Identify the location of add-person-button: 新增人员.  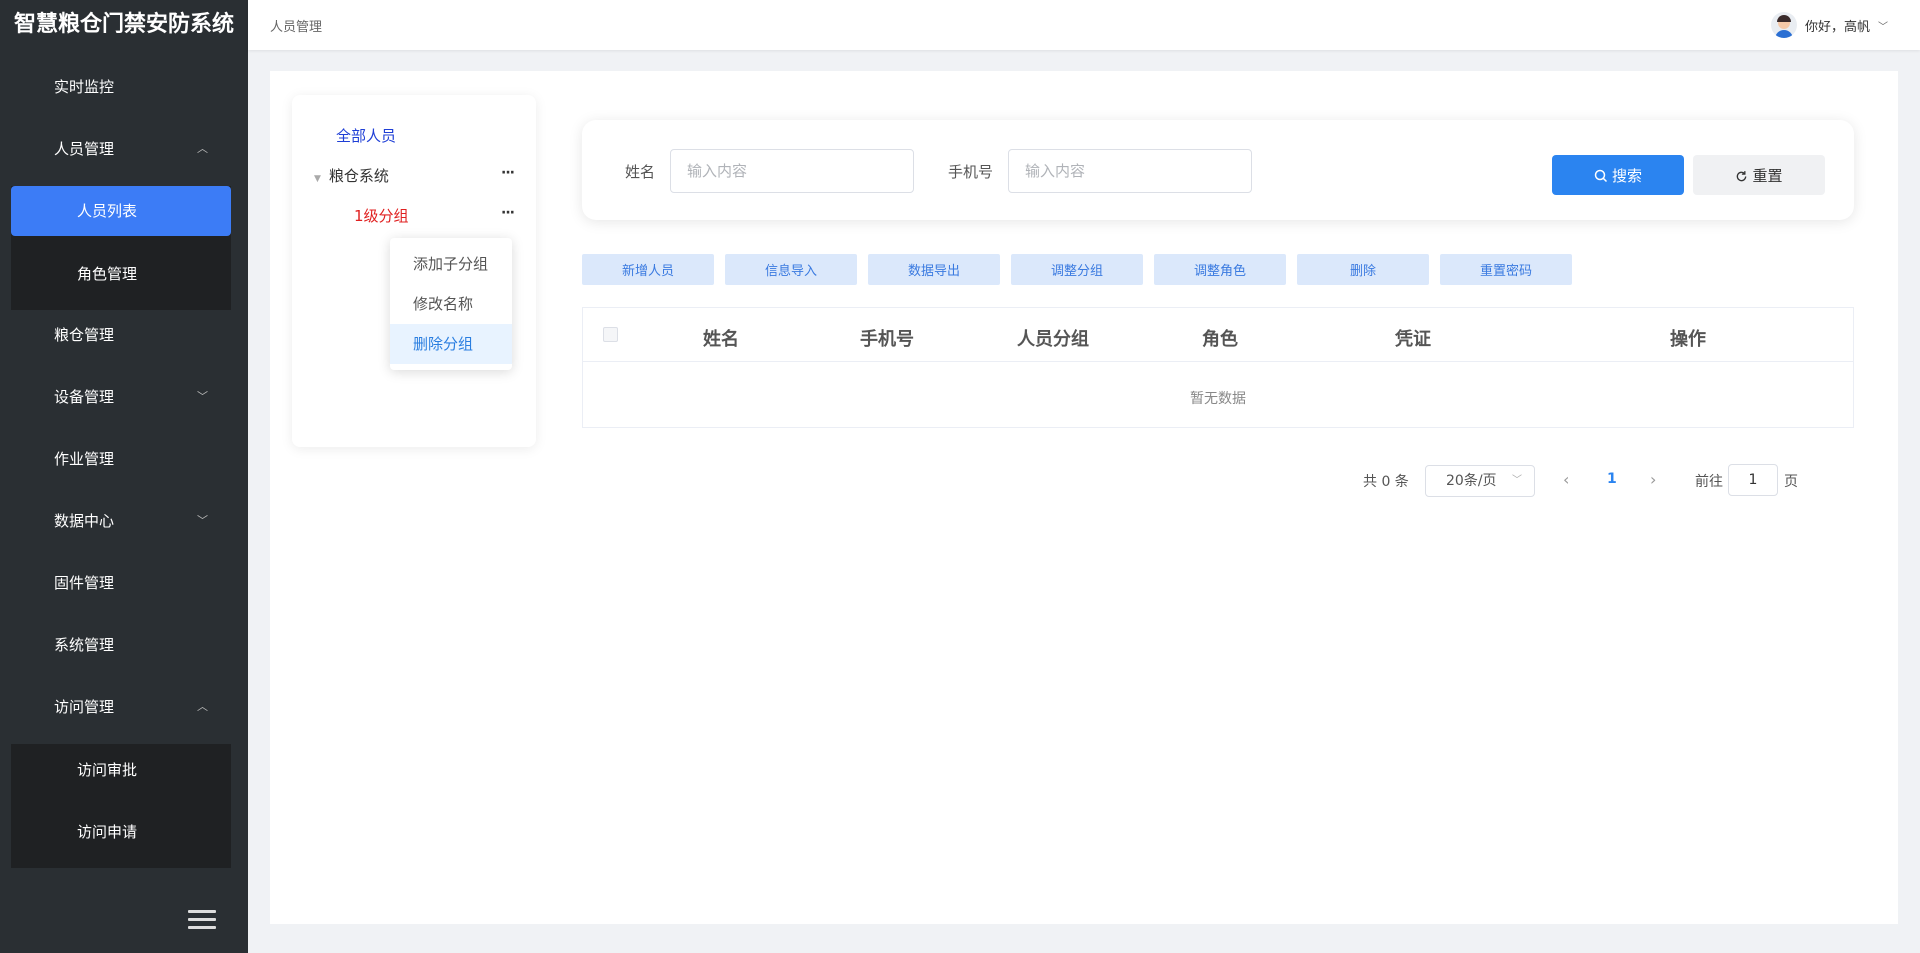
(648, 269).